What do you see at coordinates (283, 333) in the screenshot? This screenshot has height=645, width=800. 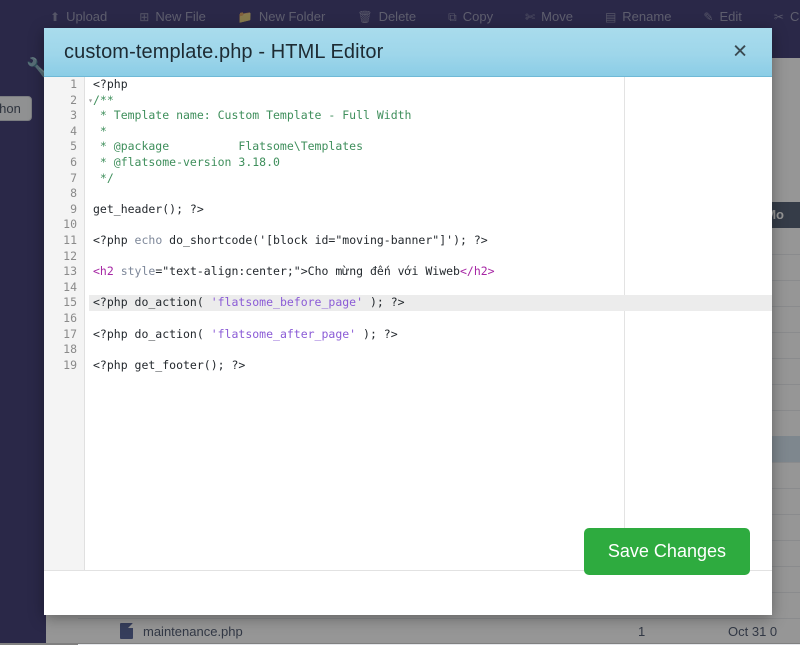 I see `code-token: 'flatsome_after_page'` at bounding box center [283, 333].